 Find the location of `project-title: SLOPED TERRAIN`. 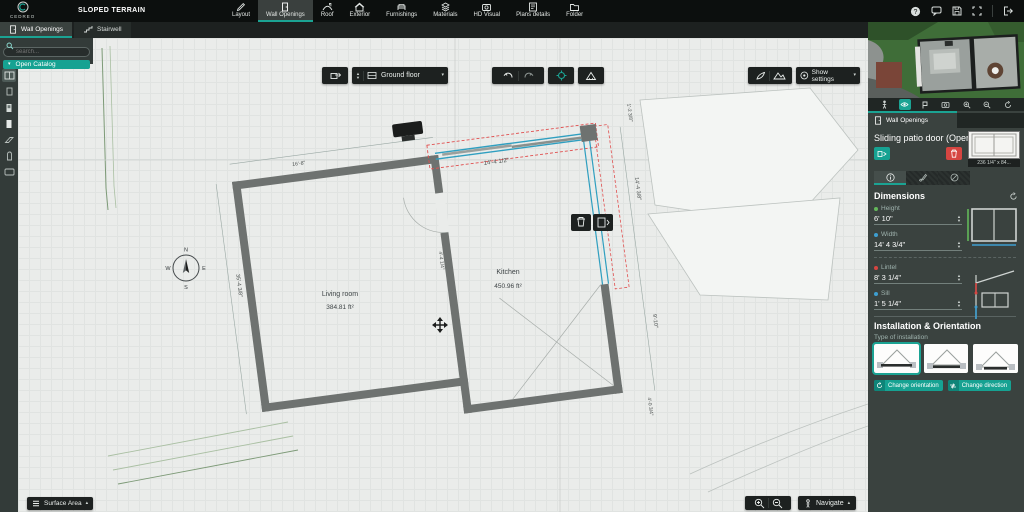

project-title: SLOPED TERRAIN is located at coordinates (112, 10).